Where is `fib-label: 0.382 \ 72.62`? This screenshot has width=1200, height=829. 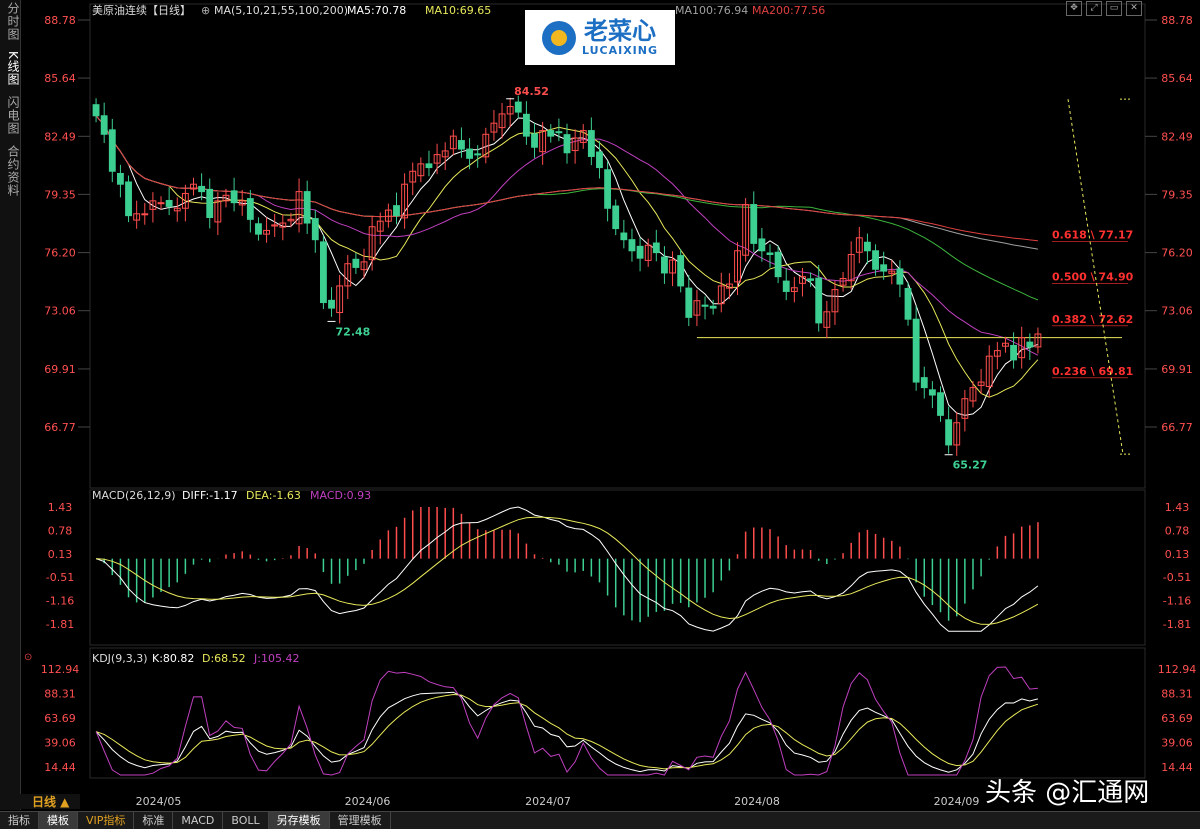 fib-label: 0.382 \ 72.62 is located at coordinates (1092, 319).